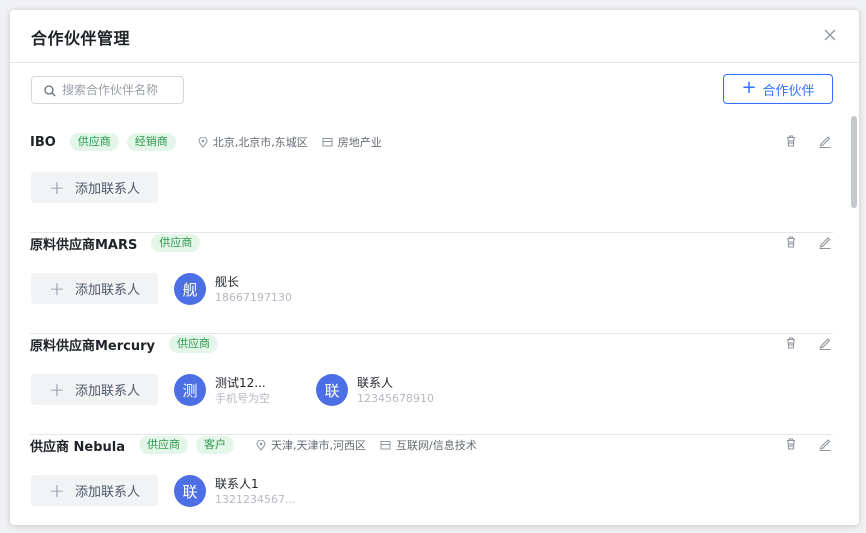  What do you see at coordinates (434, 36) in the screenshot?
I see `dialog-header: 合作伙伴管理` at bounding box center [434, 36].